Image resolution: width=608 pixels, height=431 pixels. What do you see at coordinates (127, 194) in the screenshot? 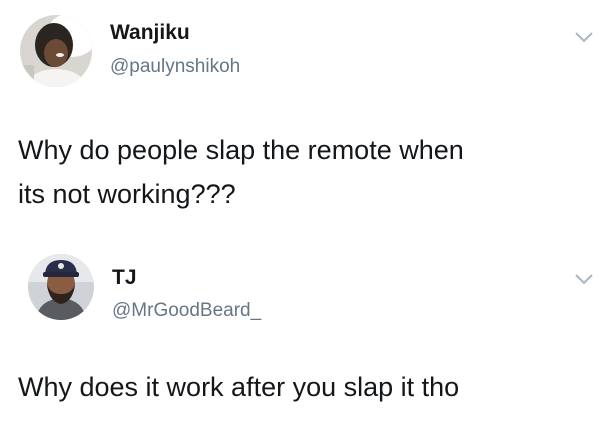
I see `tweet-text-line: its not working???` at bounding box center [127, 194].